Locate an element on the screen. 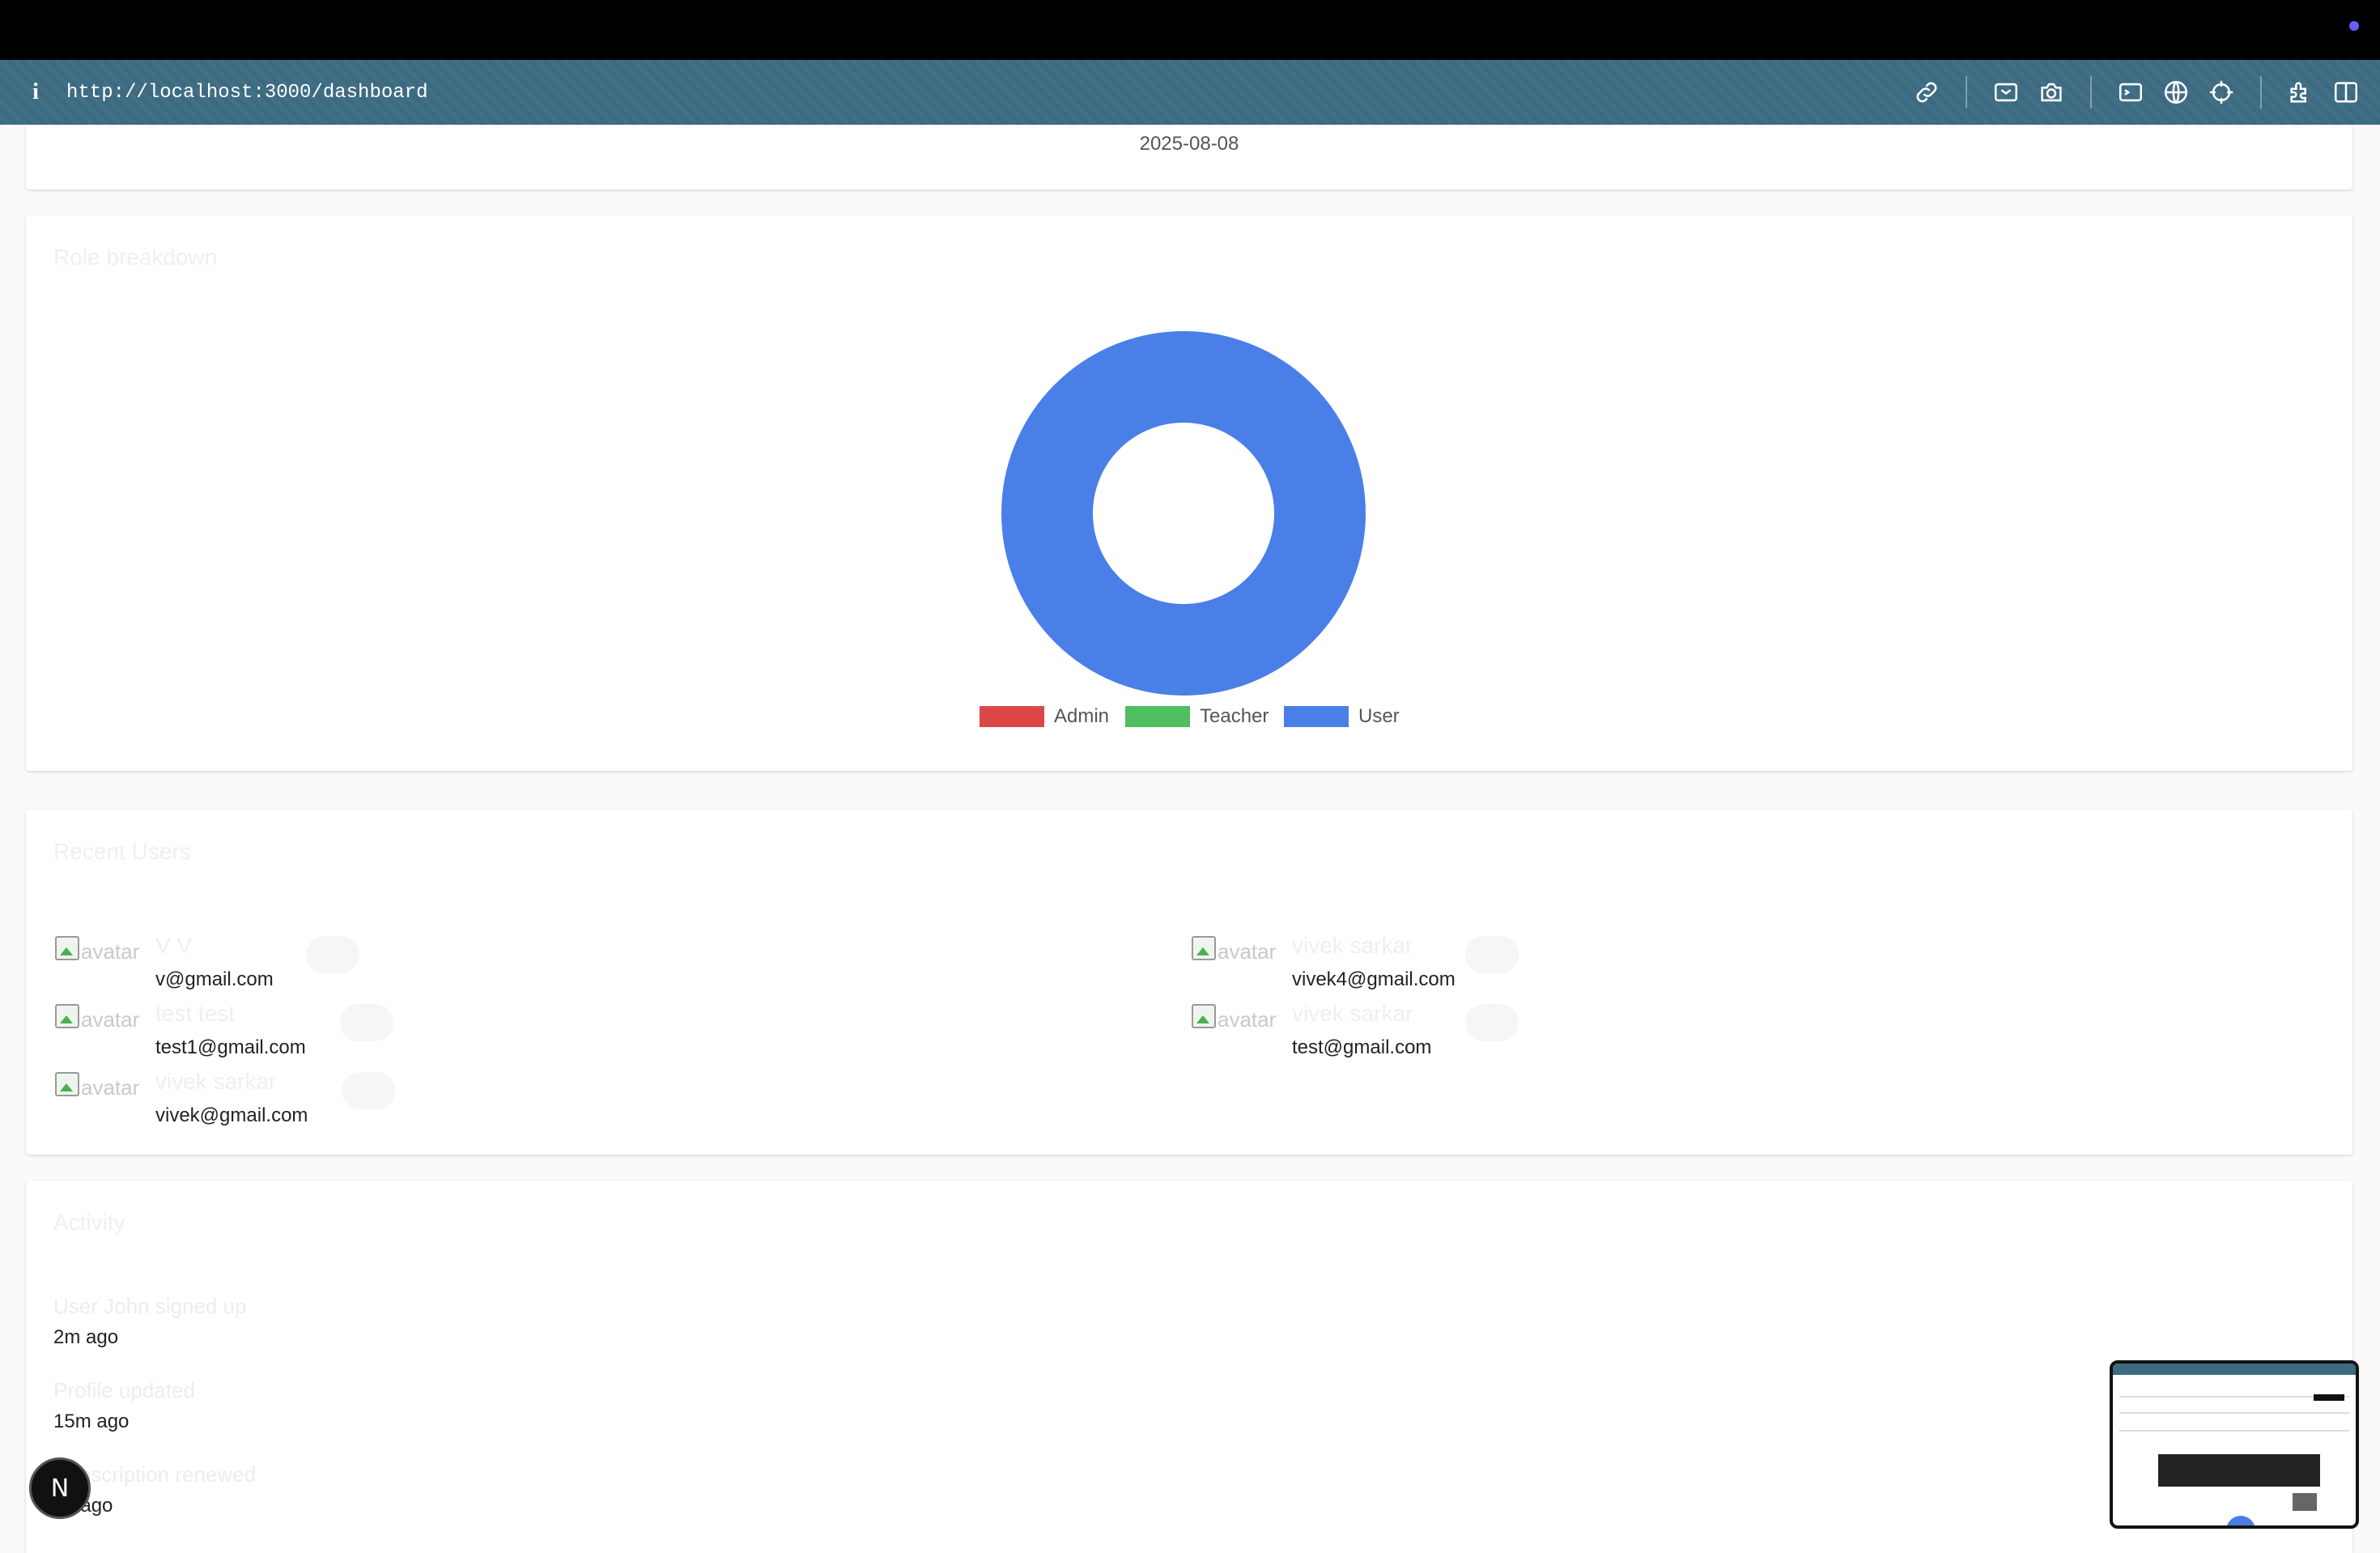 Image resolution: width=2380 pixels, height=1553 pixels. status-dot is located at coordinates (2354, 26).